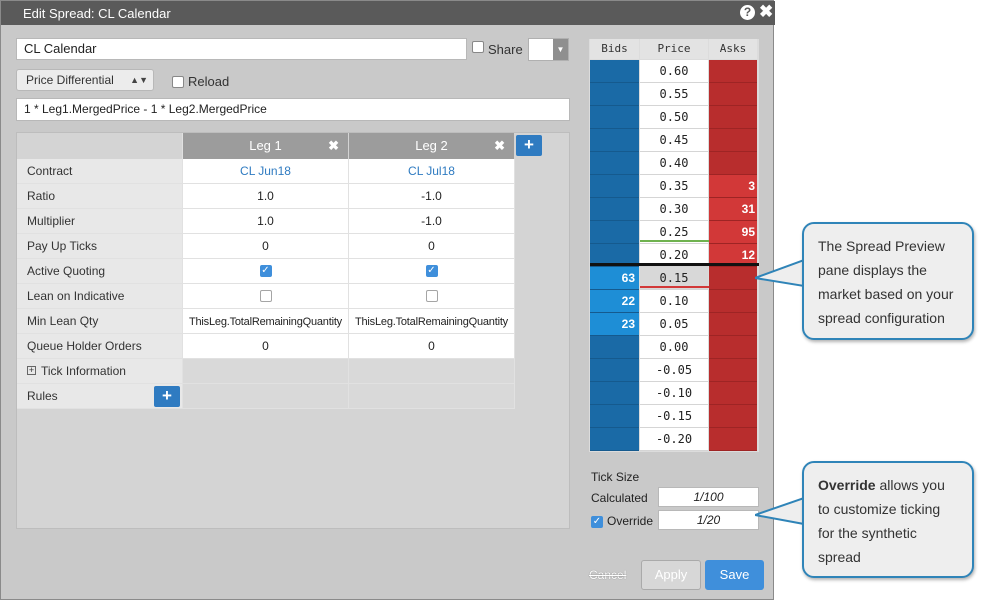 This screenshot has width=981, height=600. What do you see at coordinates (607, 575) in the screenshot?
I see `cancel-button: Cancel` at bounding box center [607, 575].